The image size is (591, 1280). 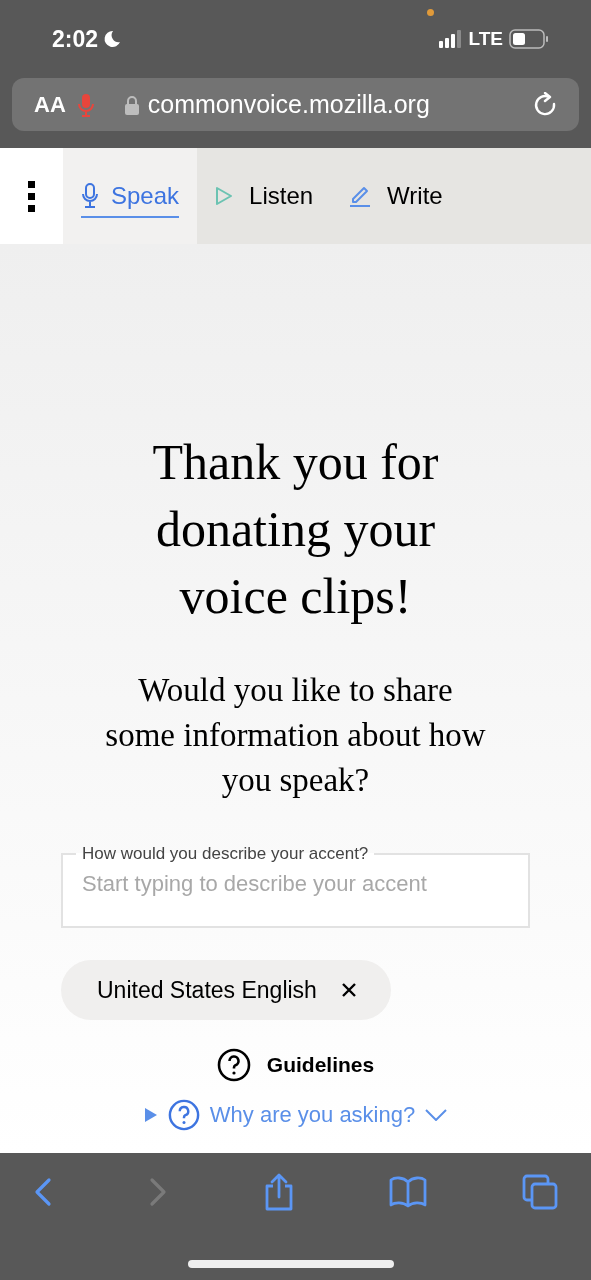 I want to click on battery-icon, so click(x=529, y=39).